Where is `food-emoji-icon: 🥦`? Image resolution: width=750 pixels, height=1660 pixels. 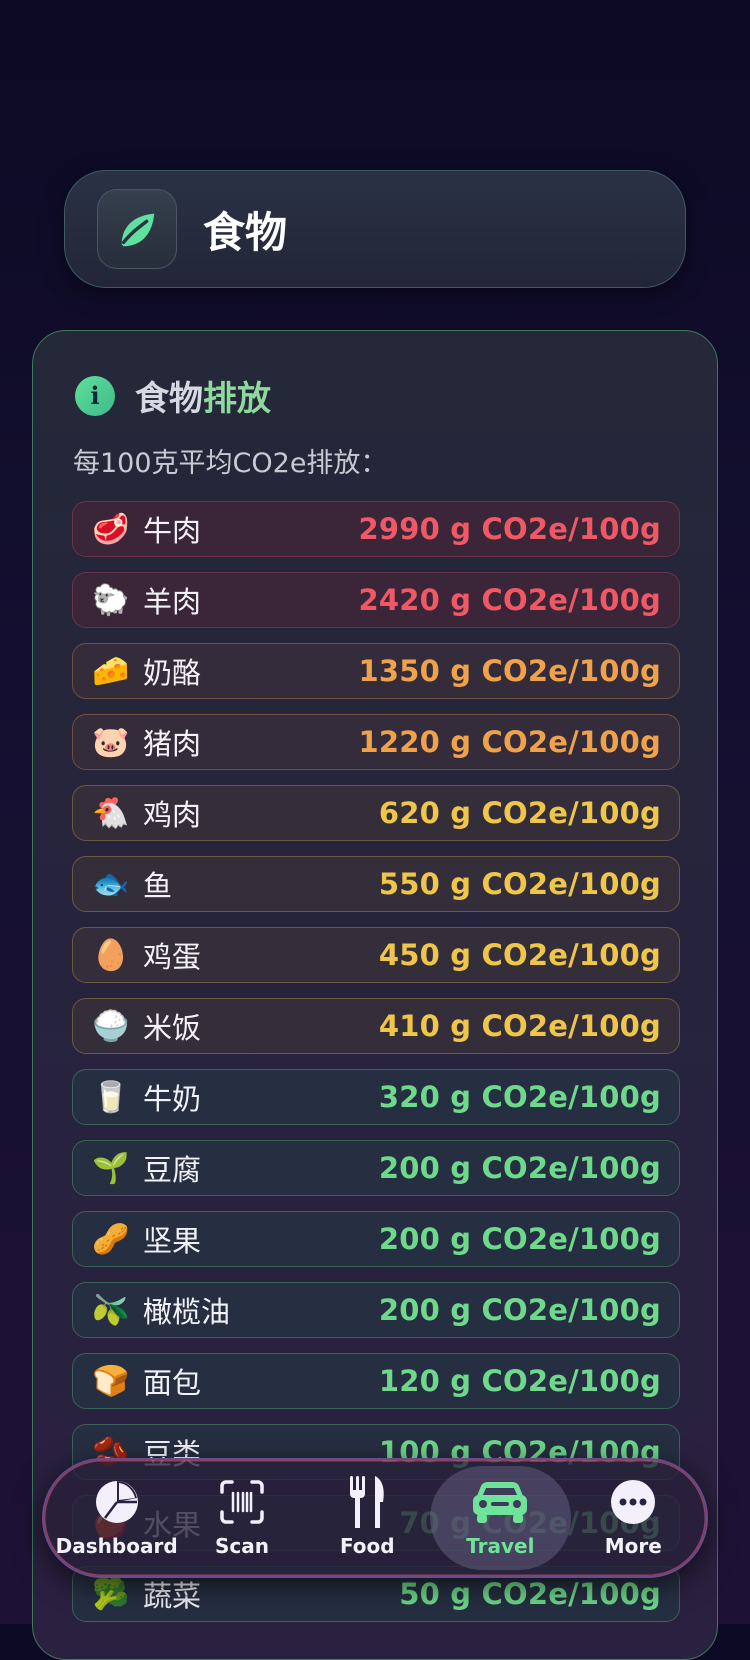
food-emoji-icon: 🥦 is located at coordinates (111, 1594).